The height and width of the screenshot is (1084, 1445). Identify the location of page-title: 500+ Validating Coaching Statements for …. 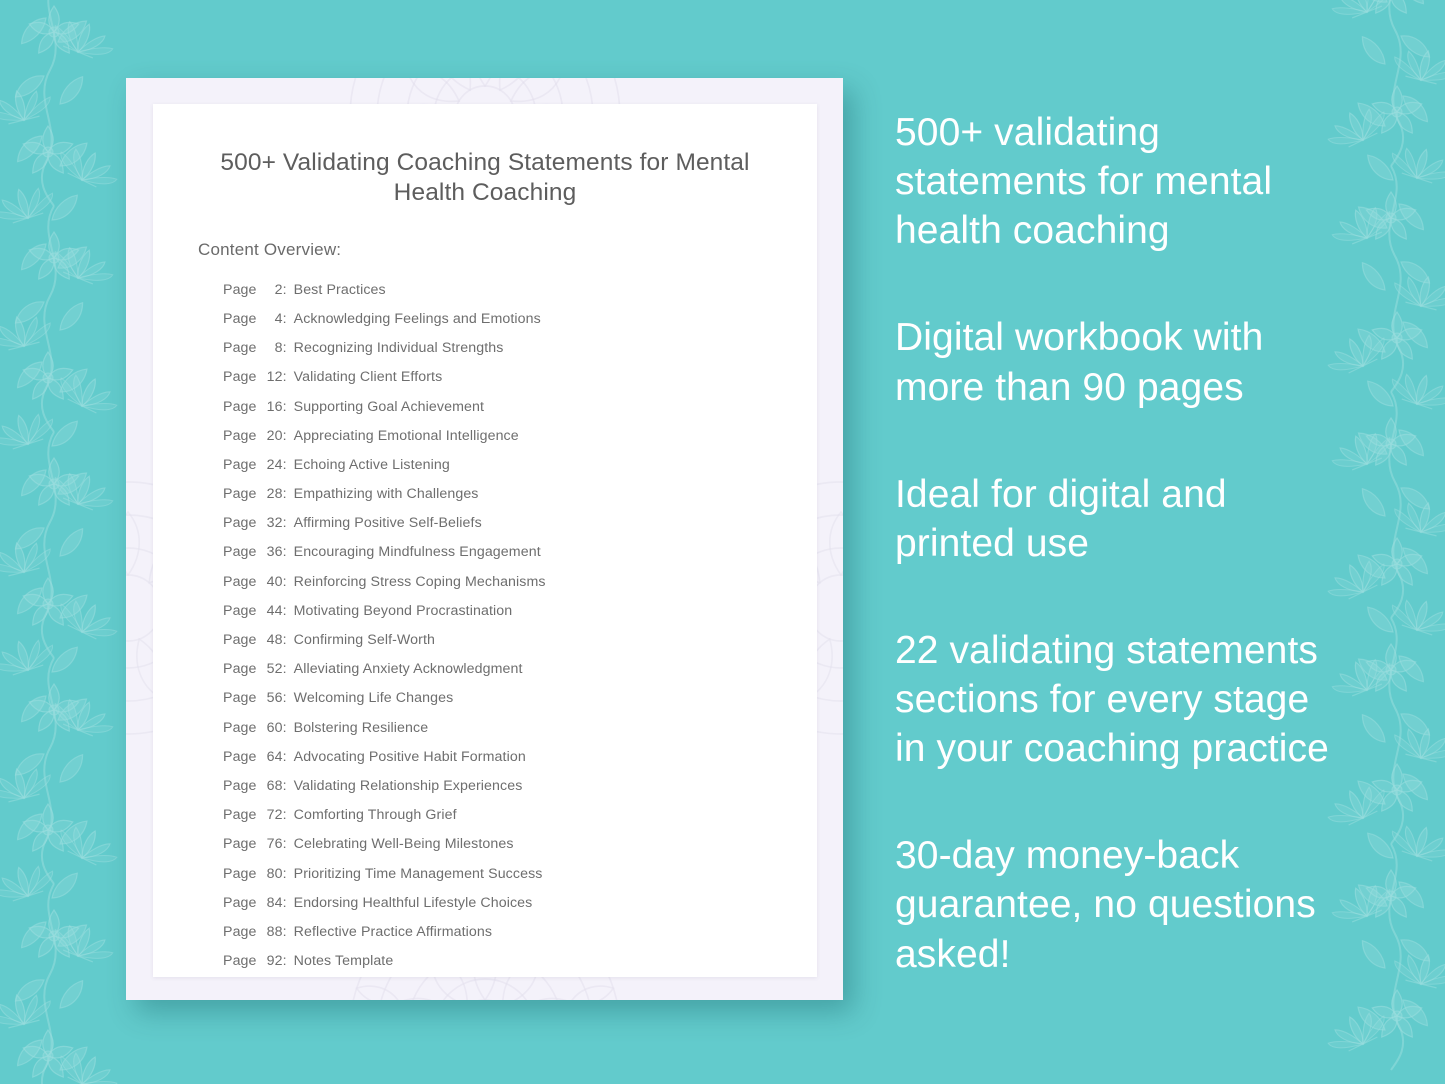
(485, 177).